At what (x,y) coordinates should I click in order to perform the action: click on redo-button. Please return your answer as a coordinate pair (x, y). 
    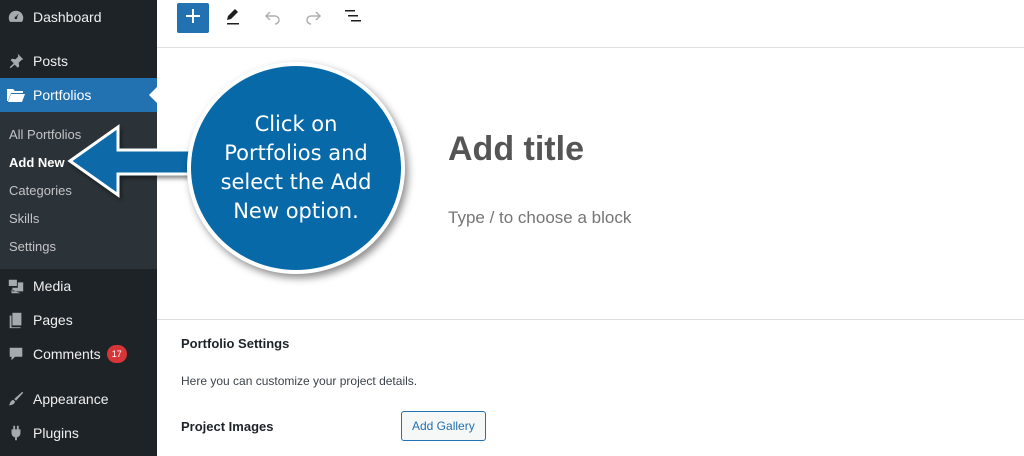
    Looking at the image, I should click on (313, 18).